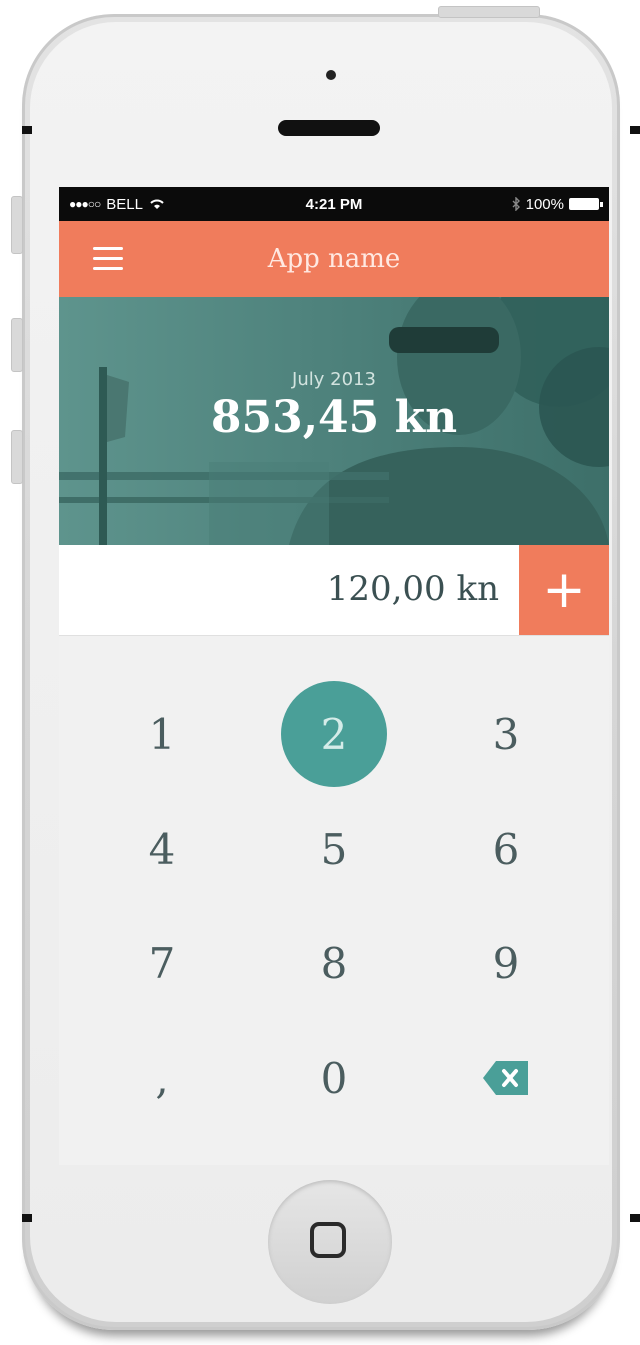  What do you see at coordinates (334, 379) in the screenshot?
I see `period-label: July 2013` at bounding box center [334, 379].